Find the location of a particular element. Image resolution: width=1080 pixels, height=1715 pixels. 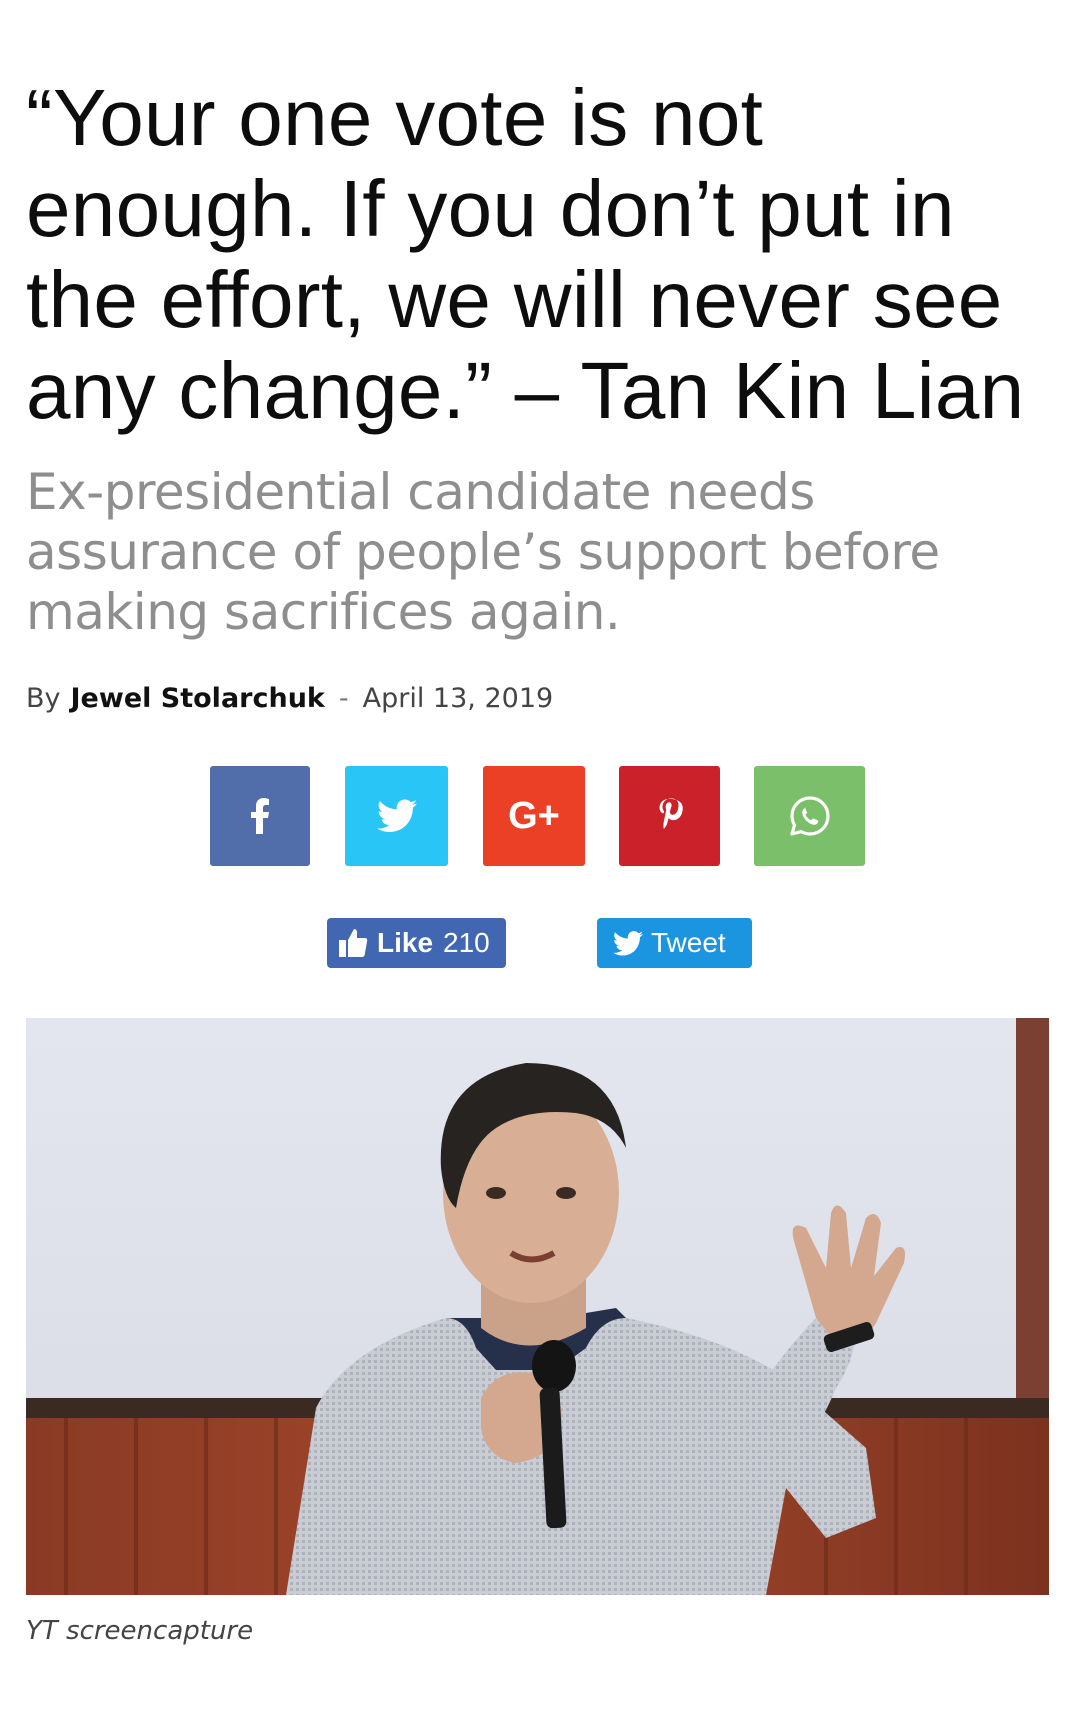

pinterest-share-button is located at coordinates (669, 816).